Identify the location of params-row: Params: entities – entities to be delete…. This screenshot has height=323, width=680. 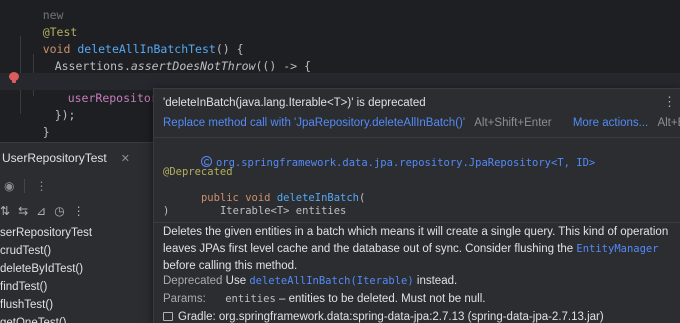
(324, 299).